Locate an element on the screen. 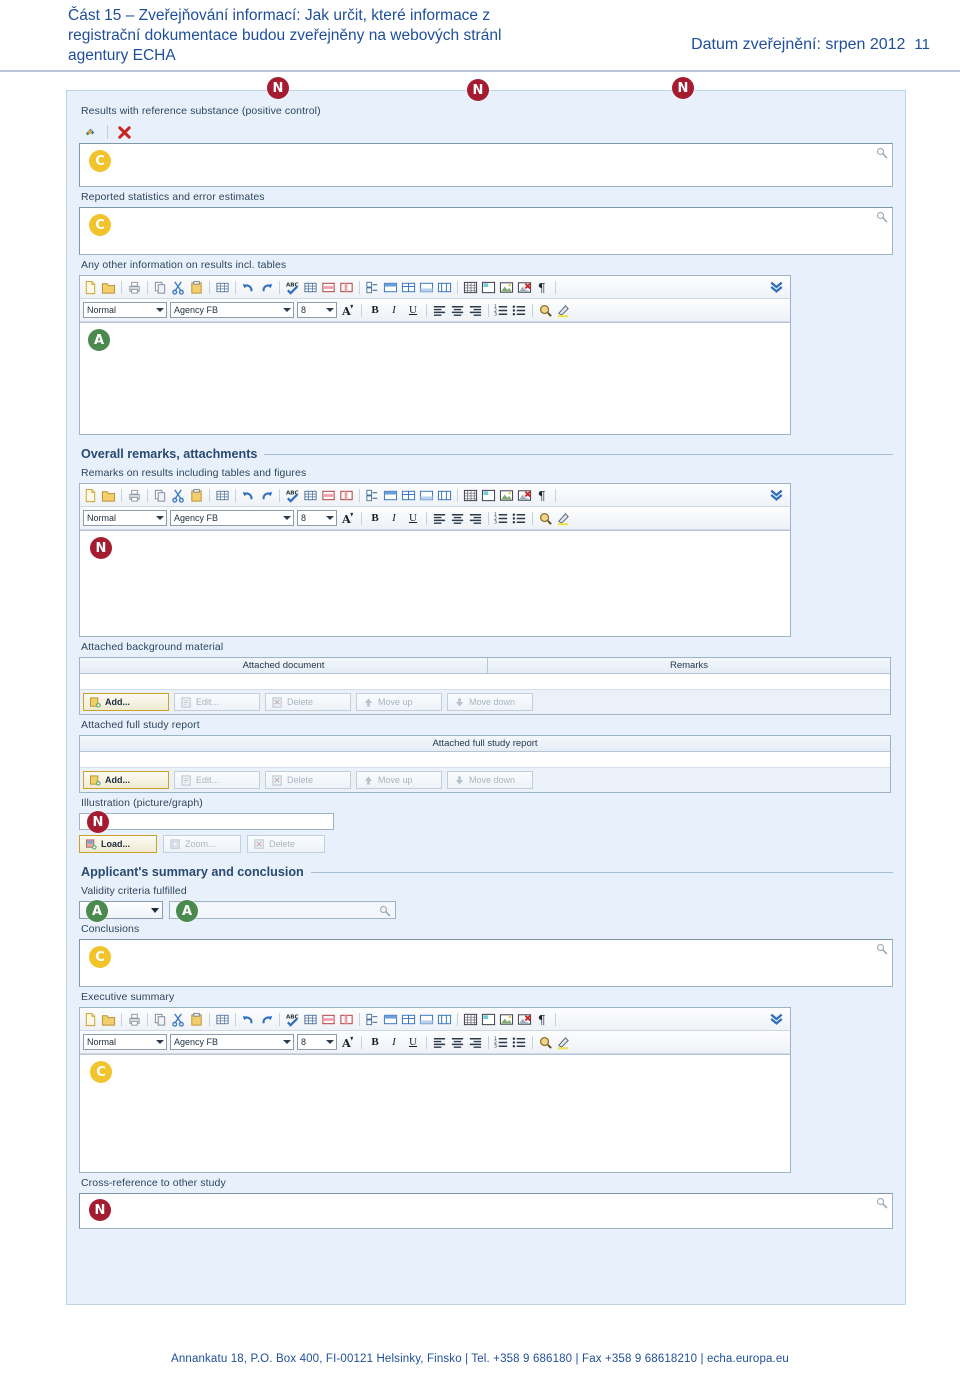 The image size is (960, 1379). align-center-icon is located at coordinates (457, 1042).